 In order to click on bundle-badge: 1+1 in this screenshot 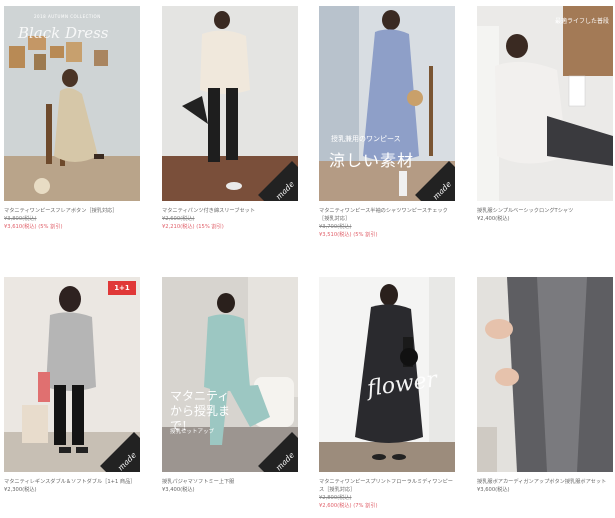, I will do `click(122, 288)`.